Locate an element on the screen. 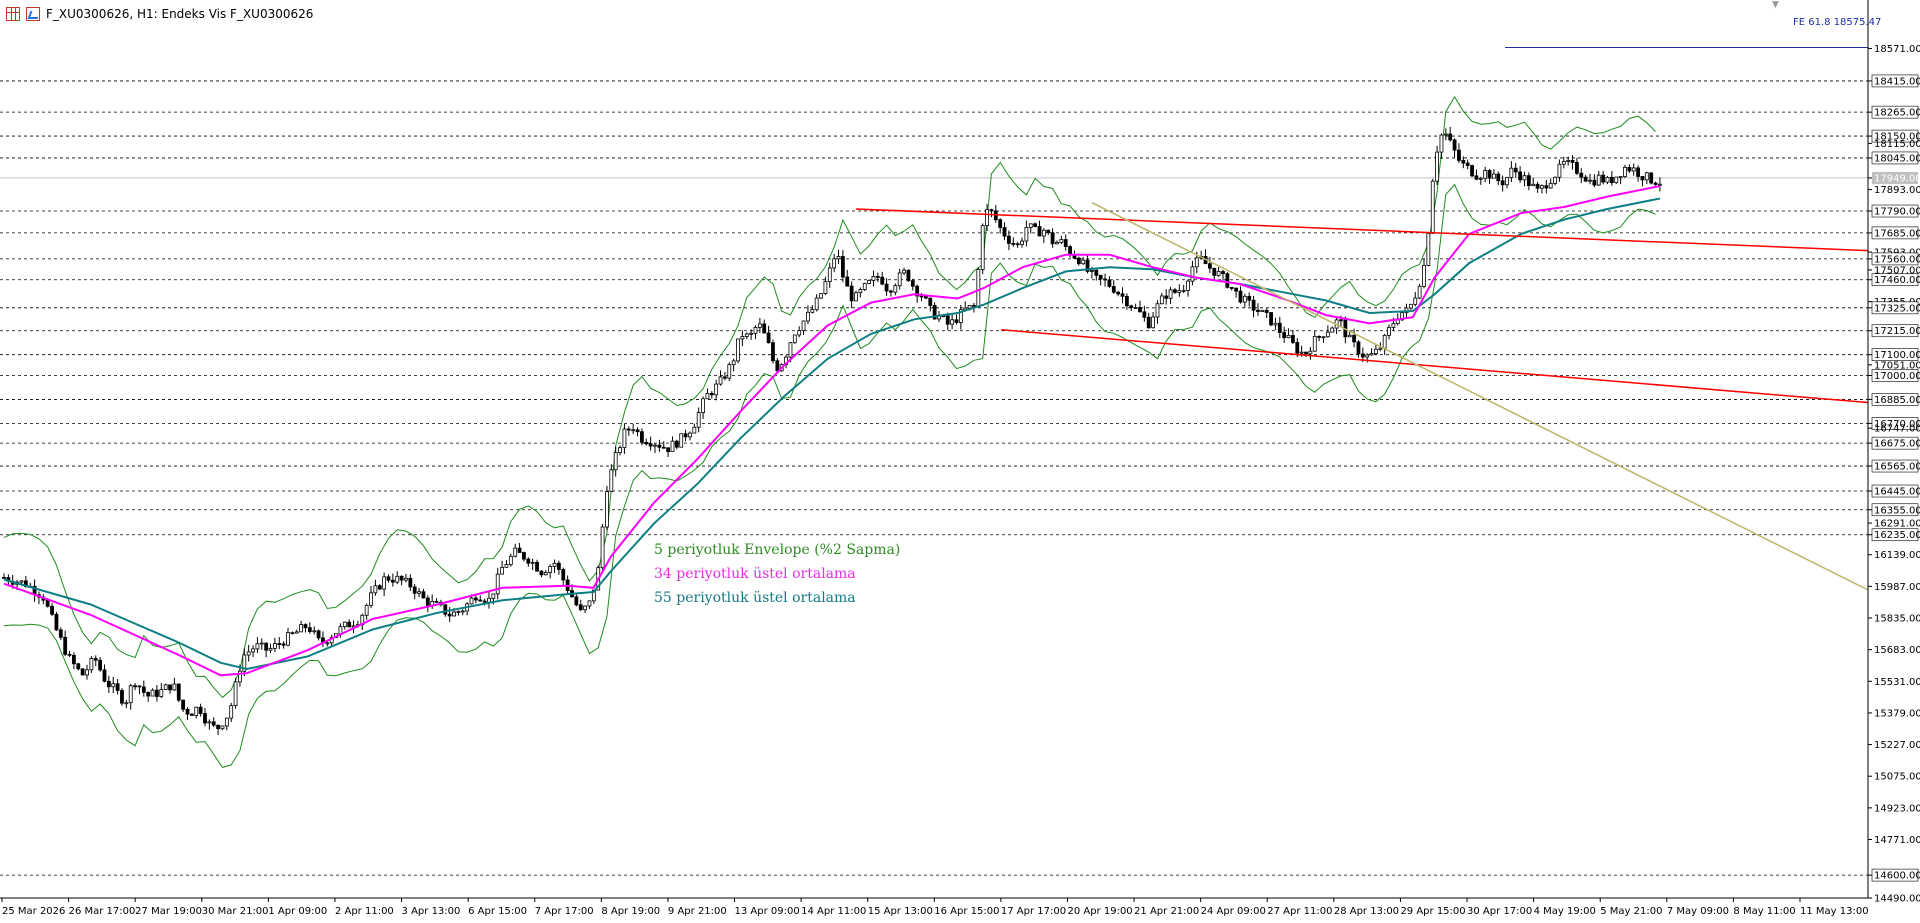 The height and width of the screenshot is (923, 1920). channel-lower-line is located at coordinates (1434, 366).